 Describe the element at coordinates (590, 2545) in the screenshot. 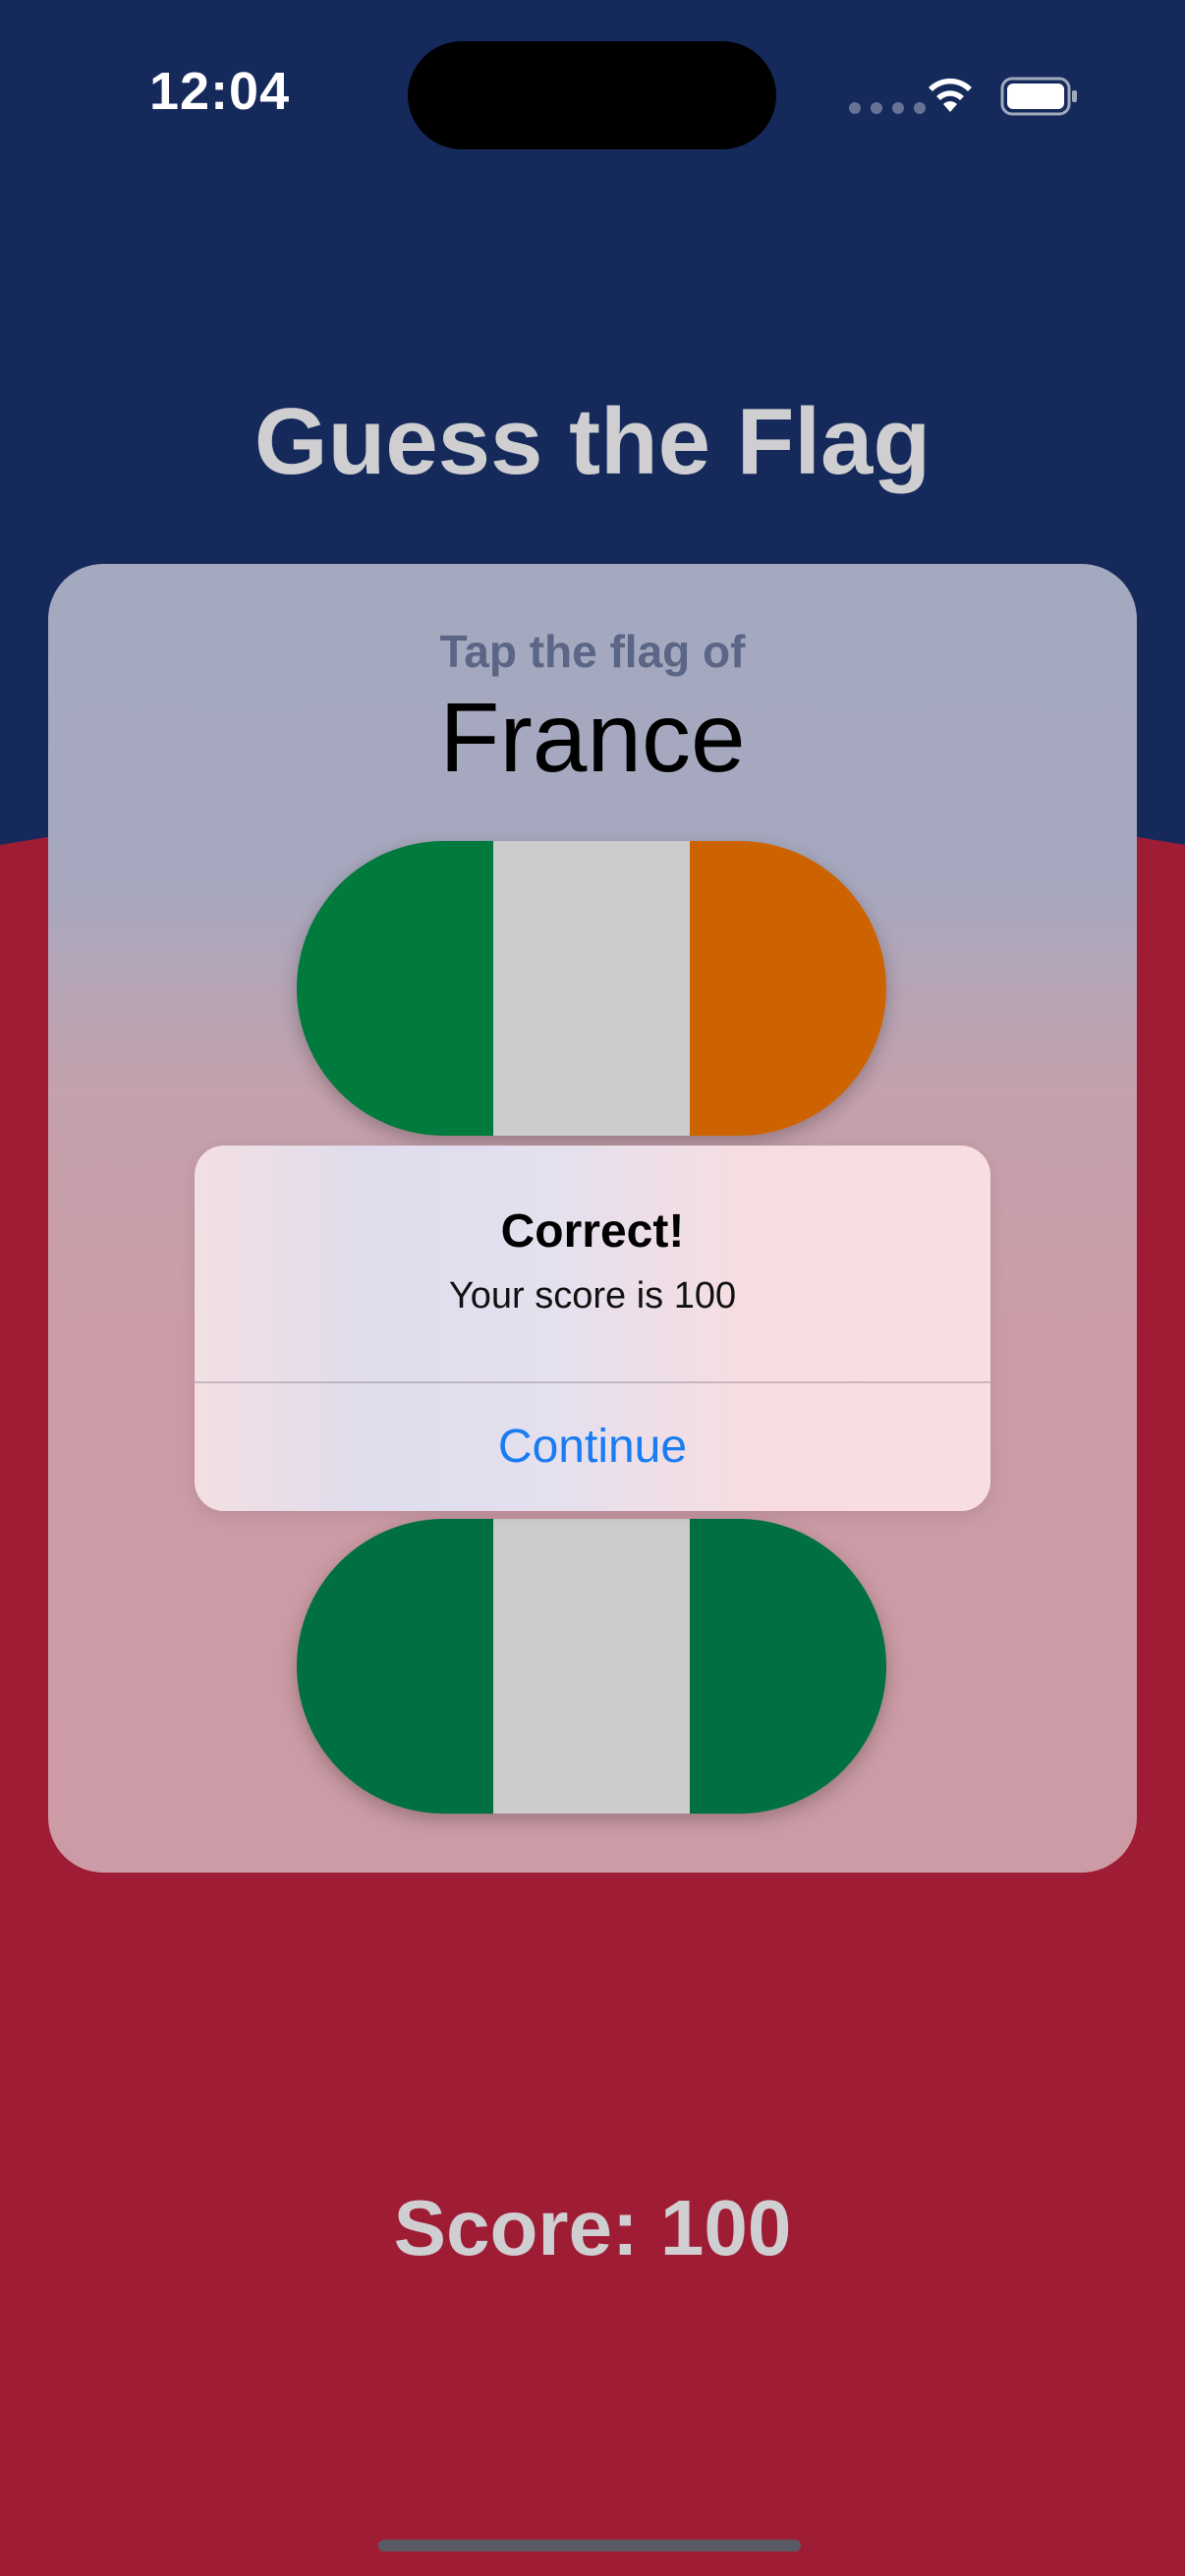

I see `home-indicator` at that location.